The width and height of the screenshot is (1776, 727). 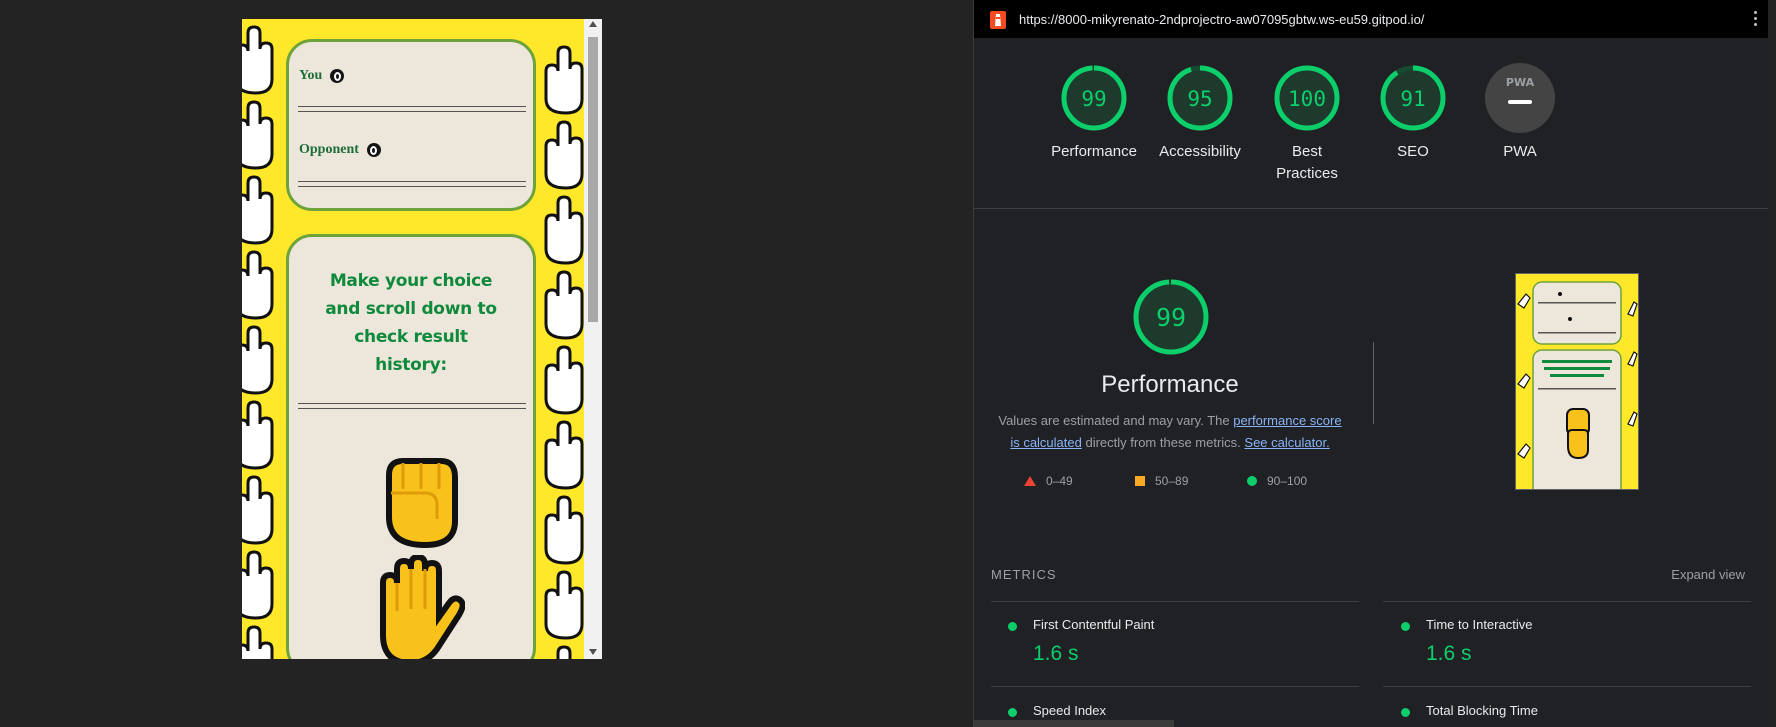 I want to click on metric-name: Total Blocking Time, so click(x=1482, y=710).